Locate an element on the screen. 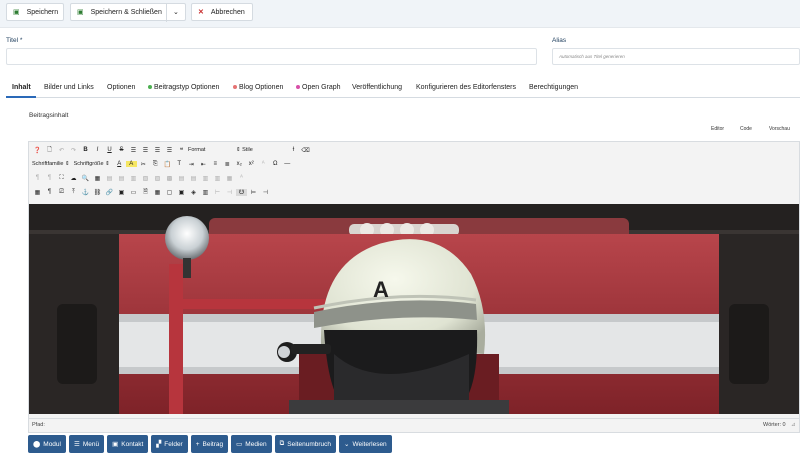  table-insert-col-icon: ▥ is located at coordinates (205, 178).